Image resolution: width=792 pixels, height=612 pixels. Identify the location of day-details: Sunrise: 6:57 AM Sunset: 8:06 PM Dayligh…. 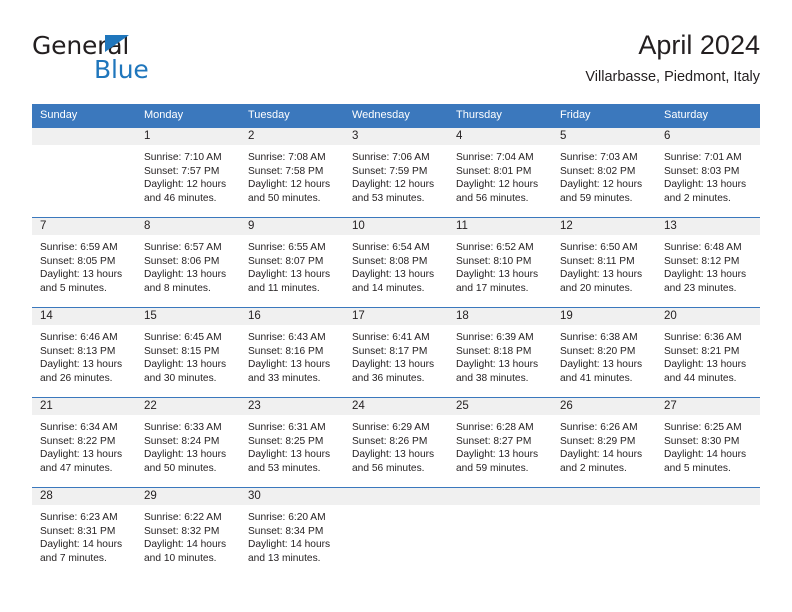
(188, 265).